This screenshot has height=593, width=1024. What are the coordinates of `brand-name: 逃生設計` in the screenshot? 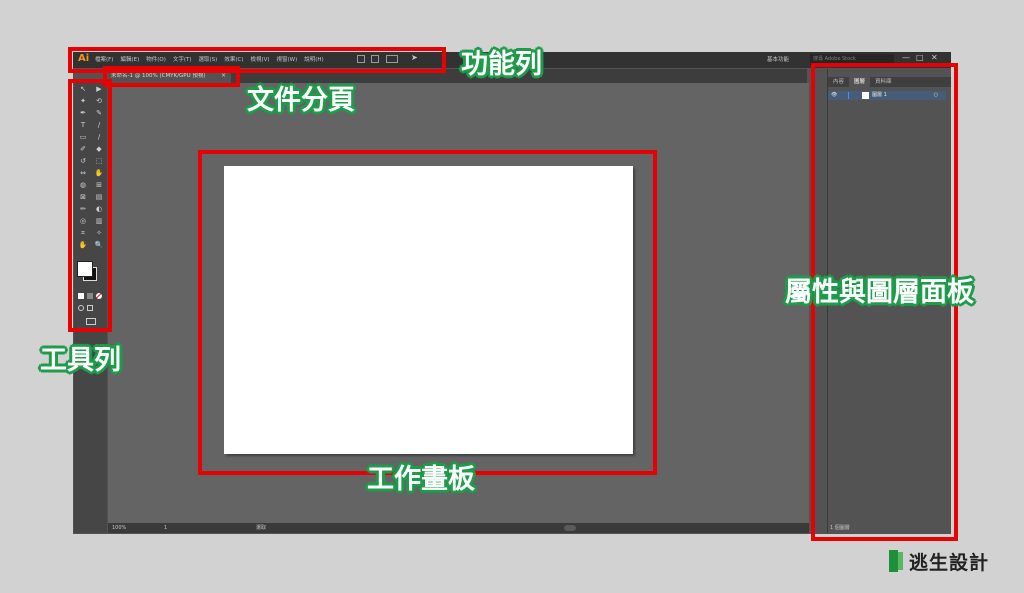 It's located at (949, 562).